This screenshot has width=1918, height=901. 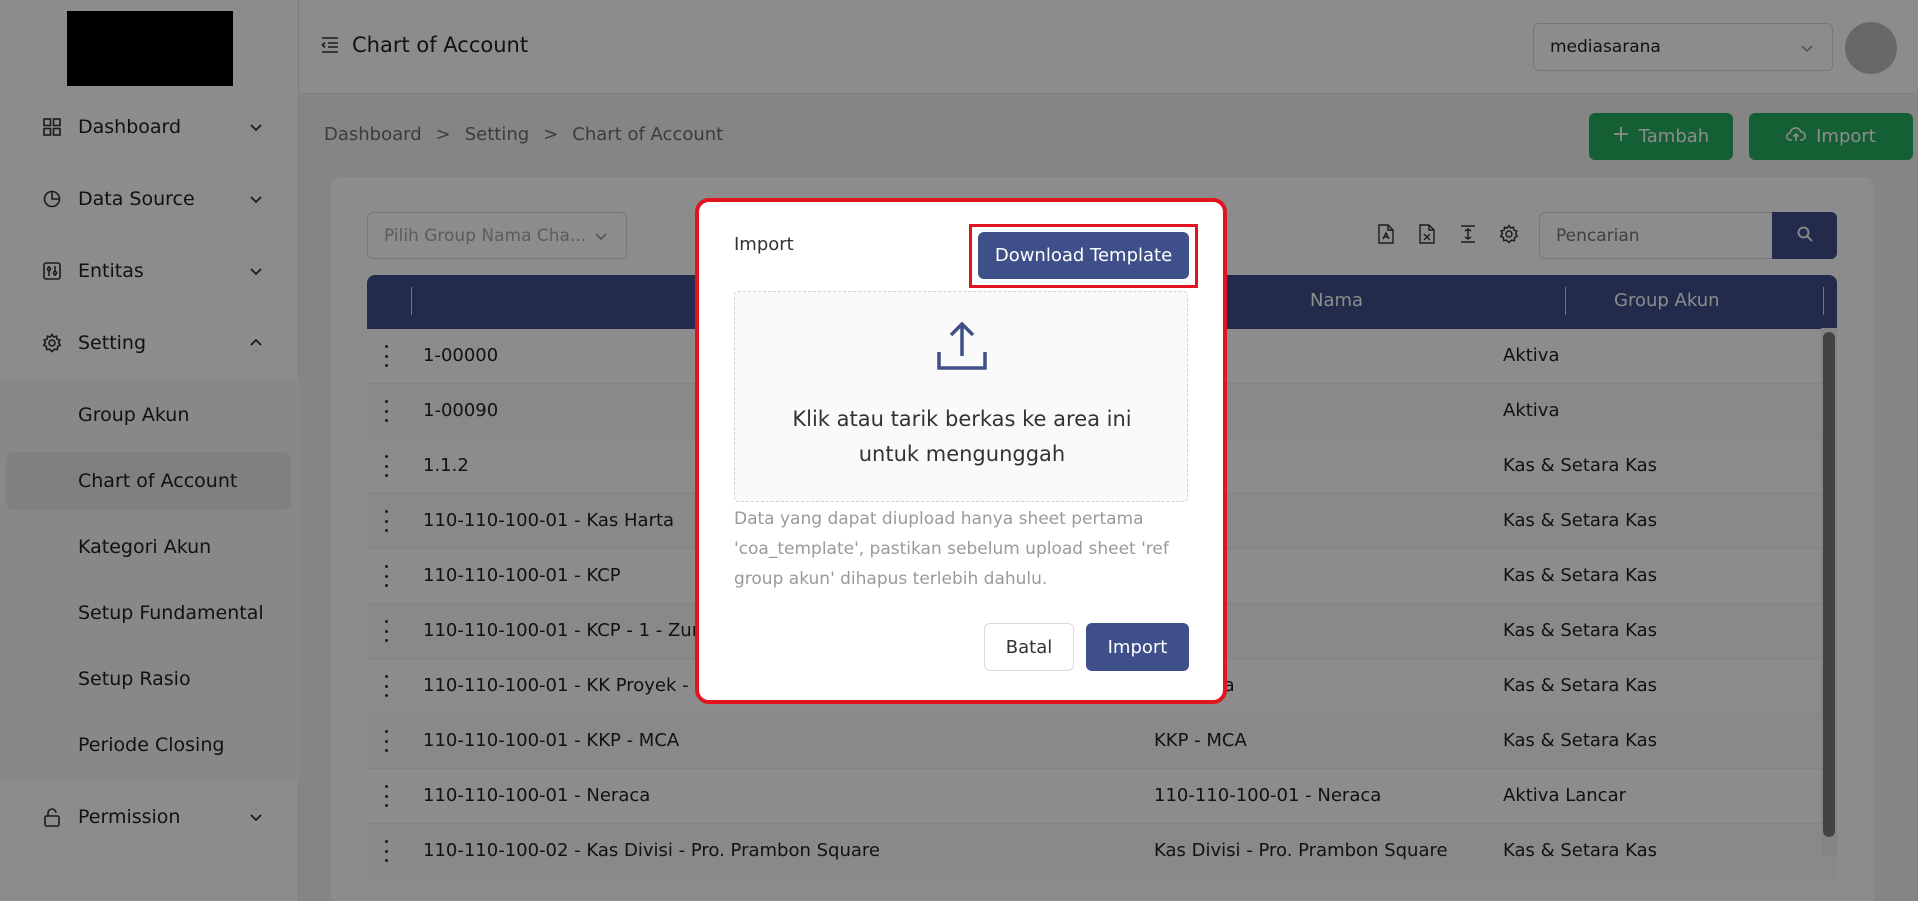 I want to click on modal-title: Import, so click(x=764, y=244).